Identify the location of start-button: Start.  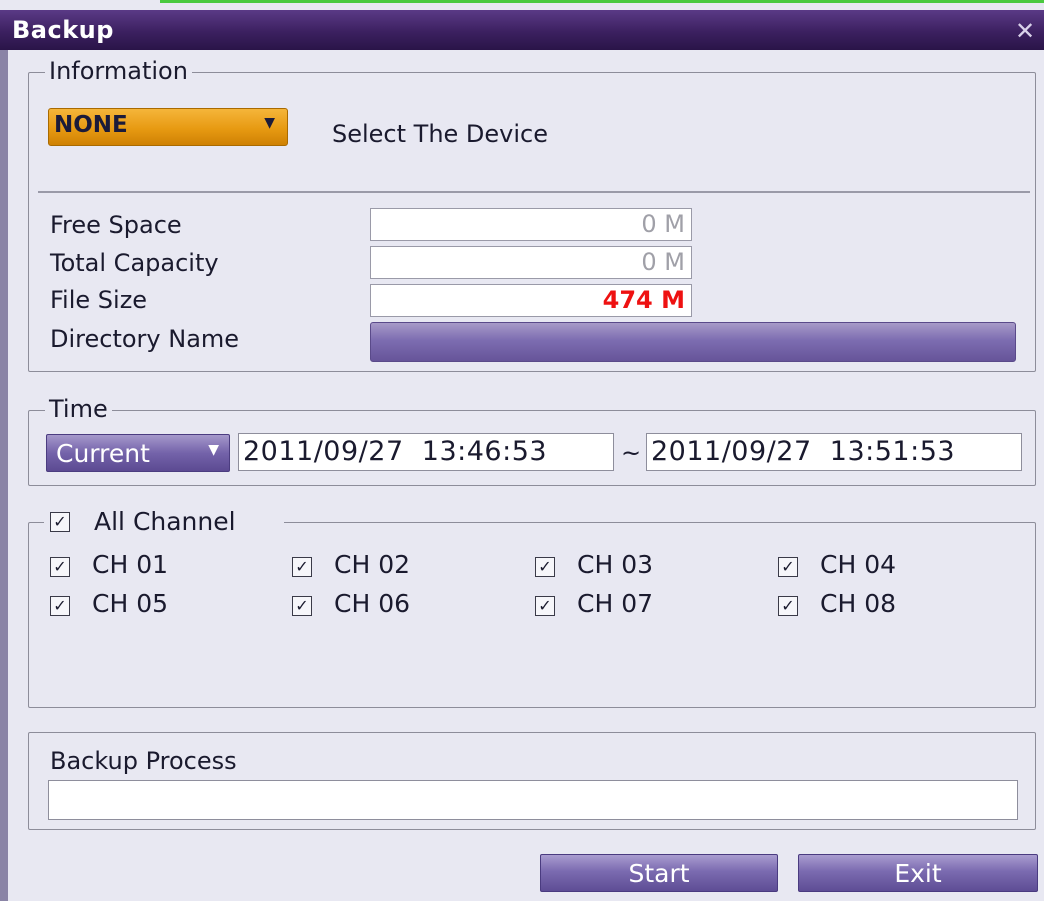
(659, 873).